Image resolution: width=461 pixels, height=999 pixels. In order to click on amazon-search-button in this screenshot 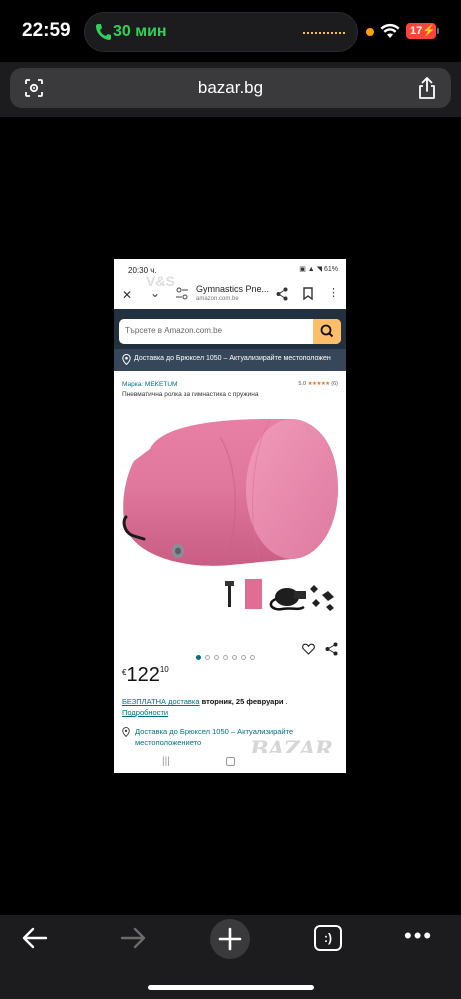, I will do `click(327, 331)`.